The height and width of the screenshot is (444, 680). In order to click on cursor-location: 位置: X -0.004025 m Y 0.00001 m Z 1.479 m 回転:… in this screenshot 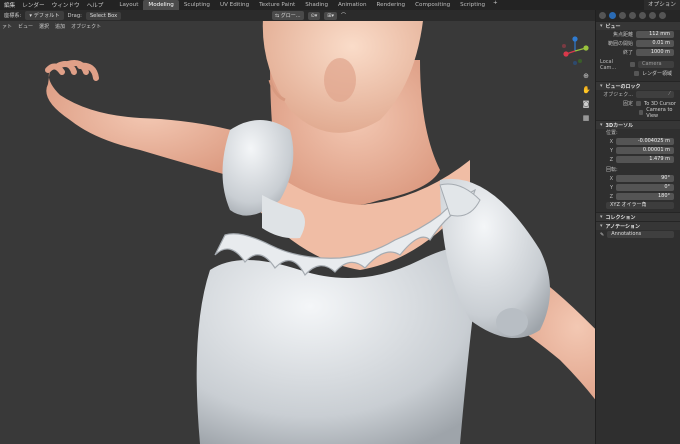, I will do `click(638, 169)`.